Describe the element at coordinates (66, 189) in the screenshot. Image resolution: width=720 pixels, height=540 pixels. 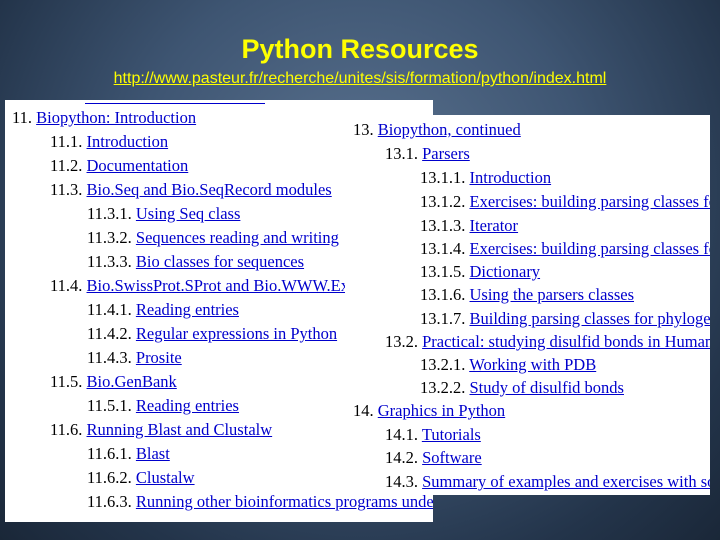
I see `toc-number: 11.3.` at that location.